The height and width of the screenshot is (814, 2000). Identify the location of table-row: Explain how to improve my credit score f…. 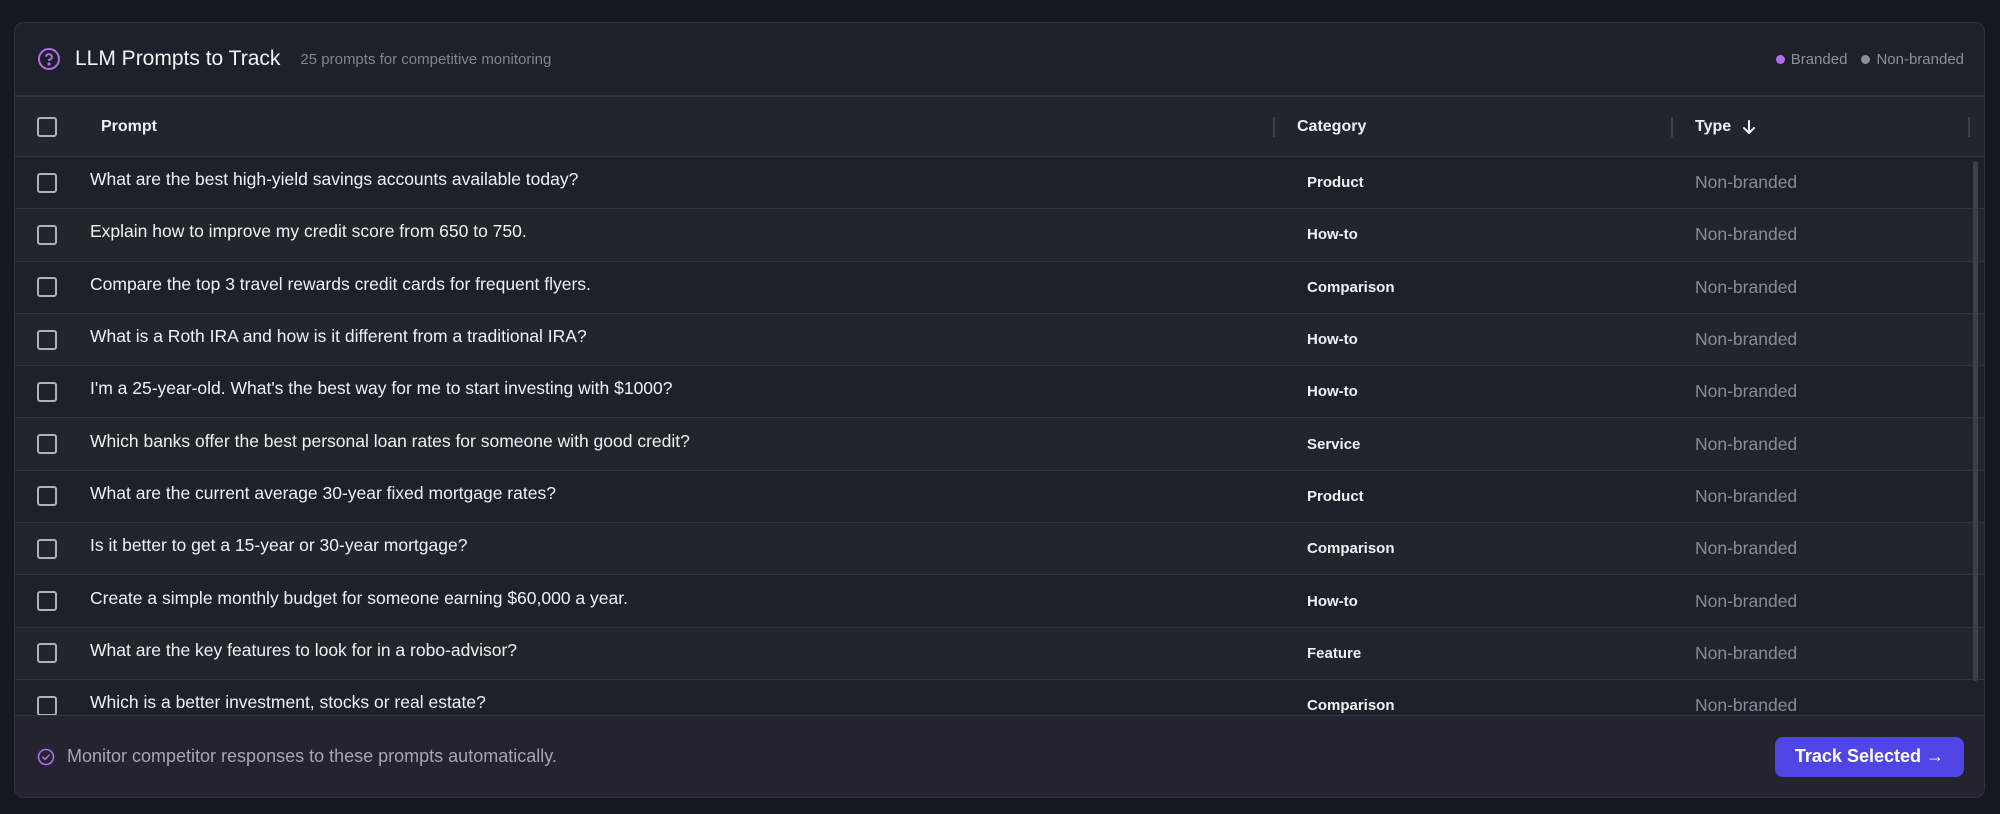
(999, 235).